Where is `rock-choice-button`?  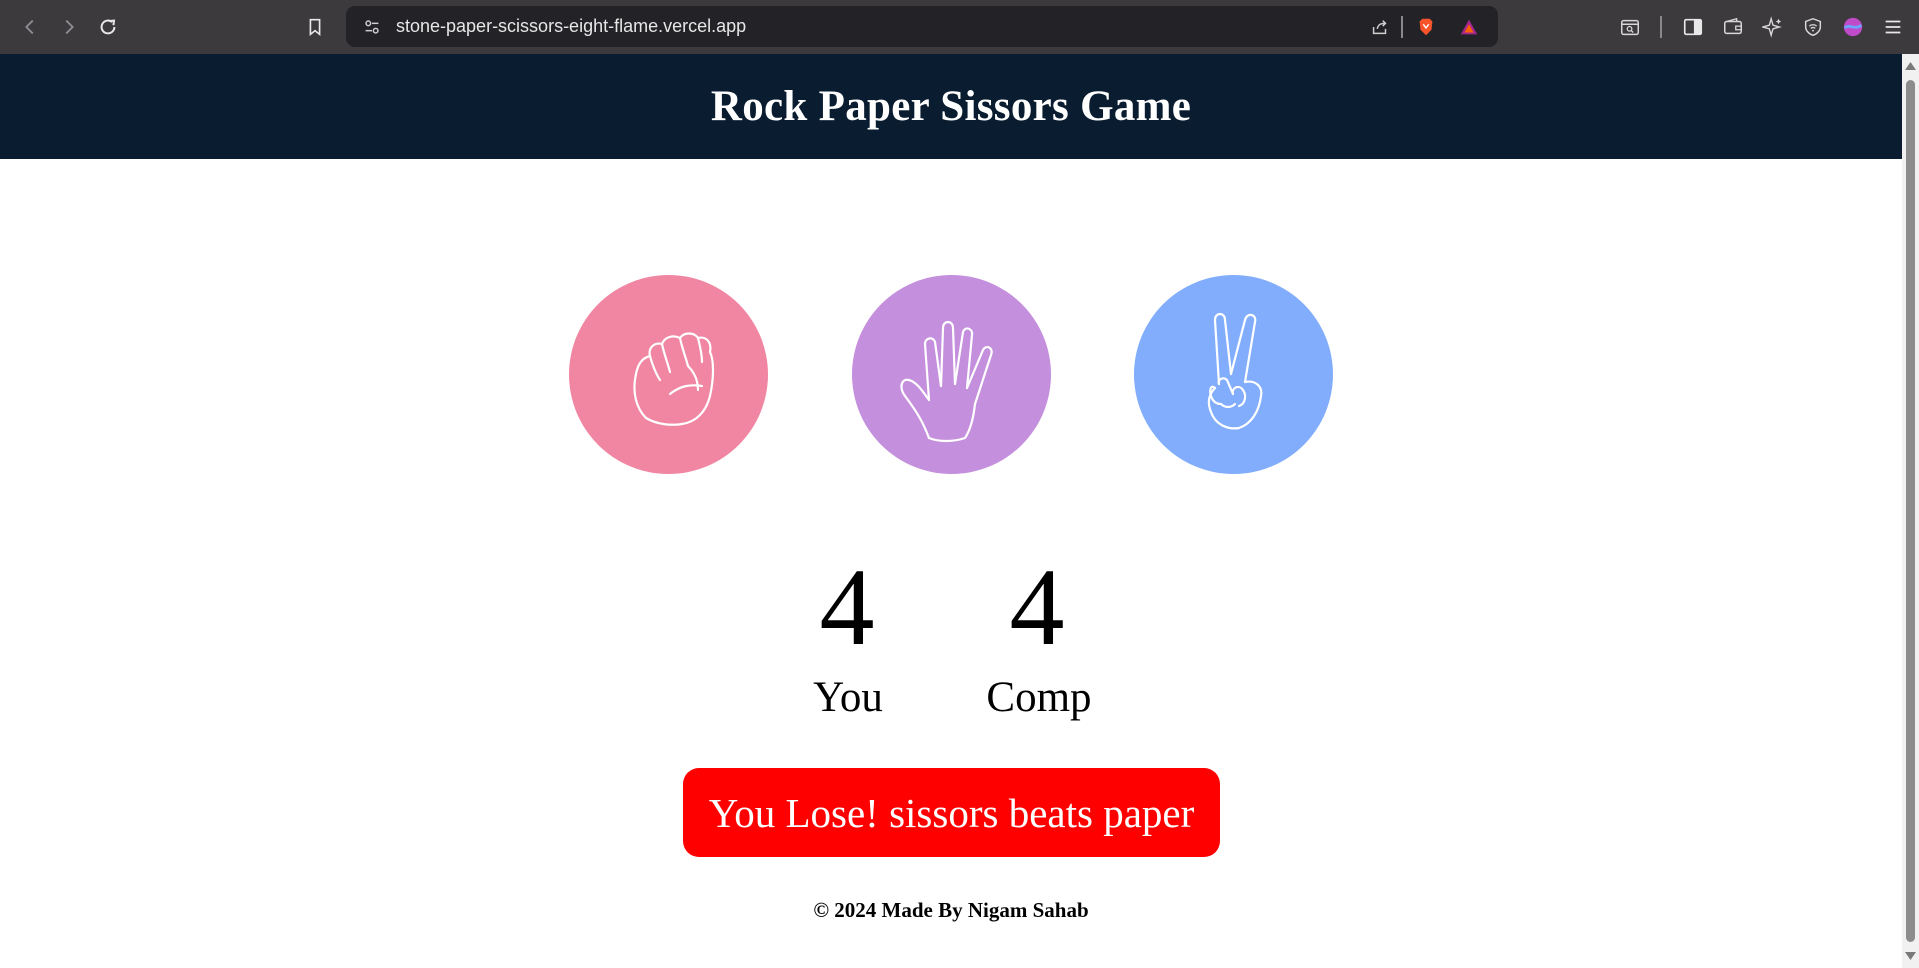
rock-choice-button is located at coordinates (668, 374).